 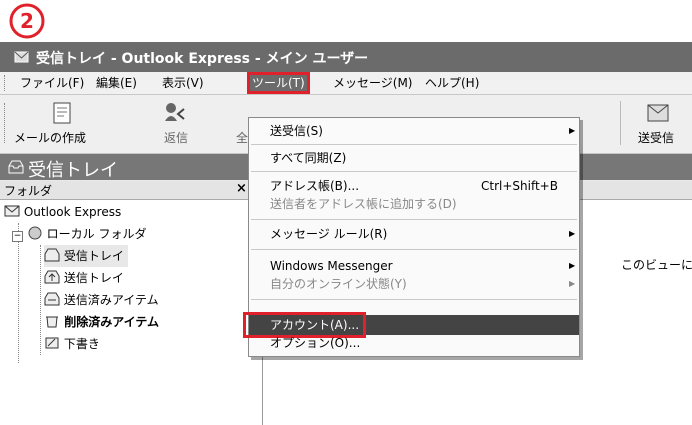 What do you see at coordinates (363, 204) in the screenshot?
I see `menu-item-label: 送信者をアドレス帳に追加する(D)` at bounding box center [363, 204].